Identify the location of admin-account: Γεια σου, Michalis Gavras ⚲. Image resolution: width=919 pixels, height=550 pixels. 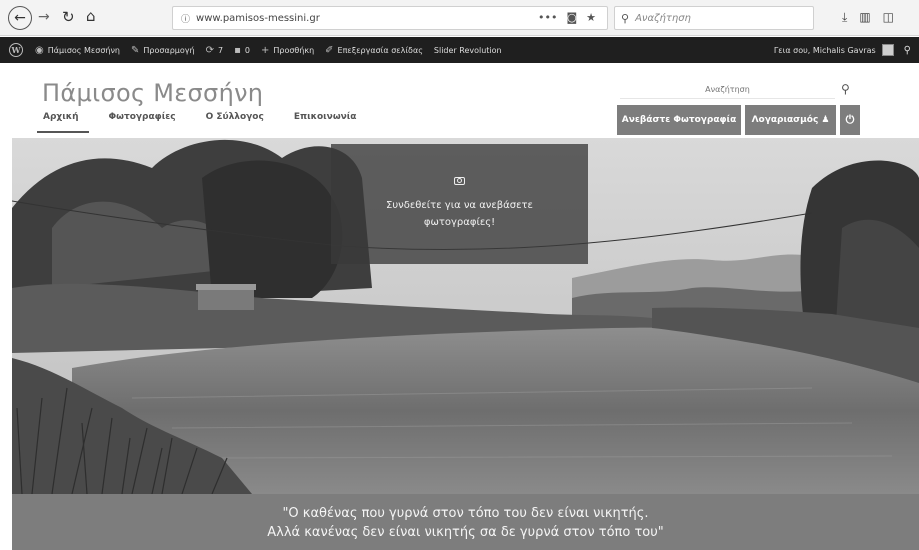
(842, 50).